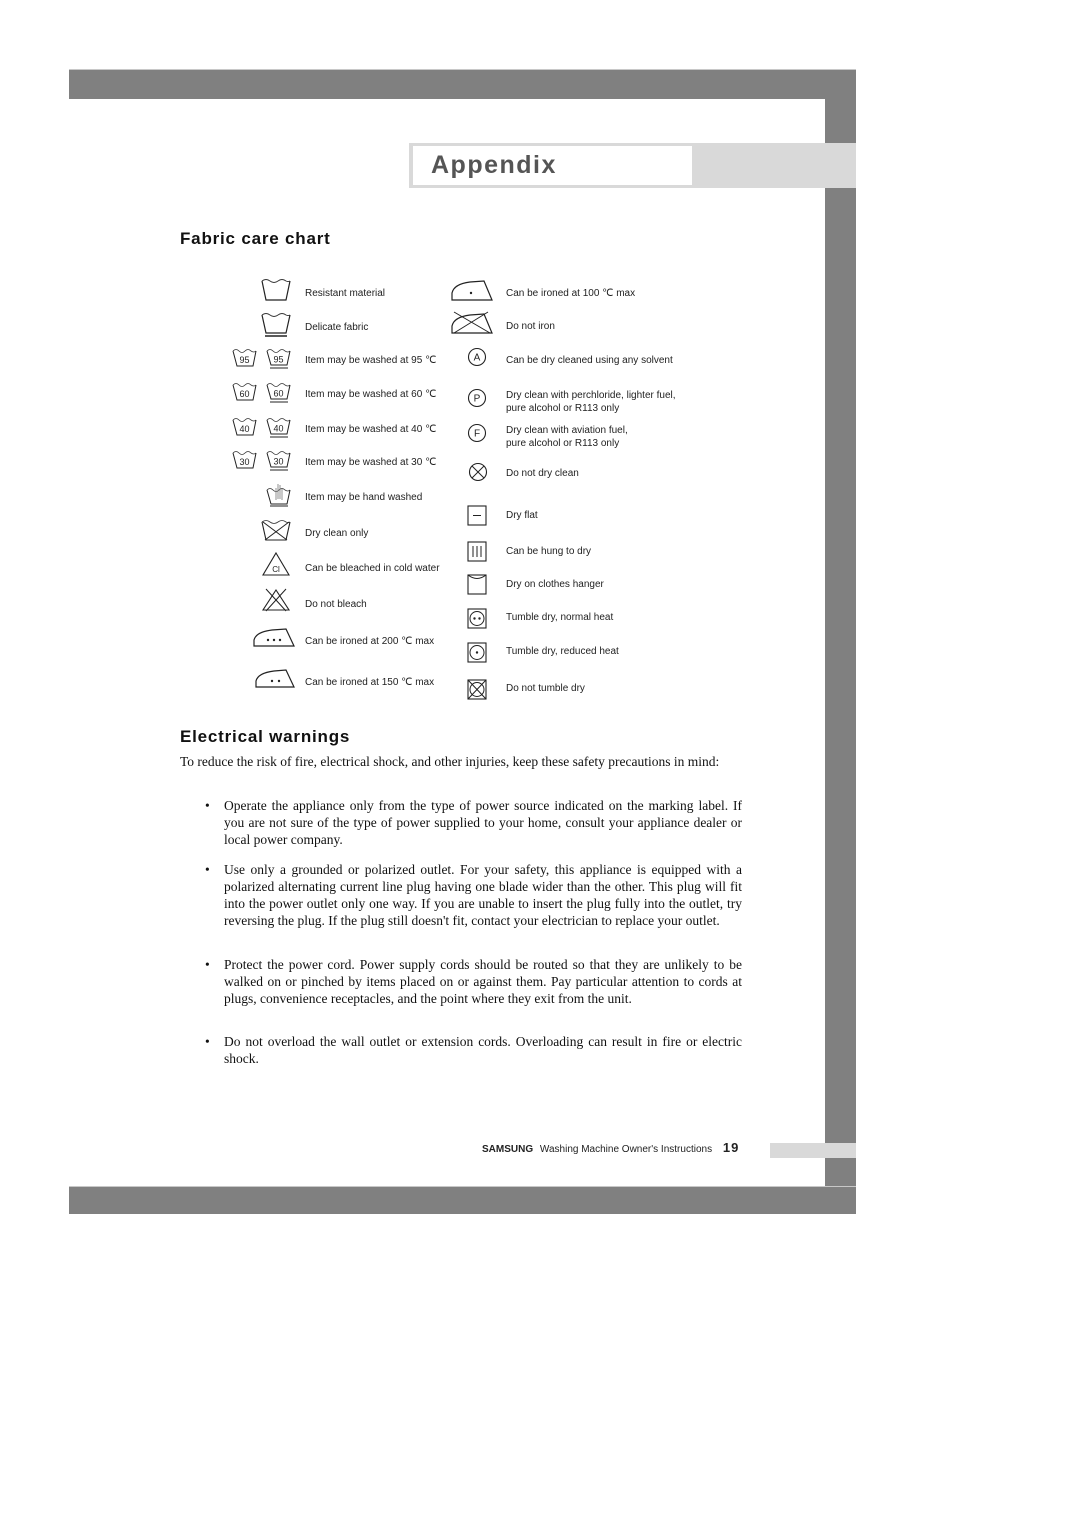 This screenshot has width=1080, height=1528. Describe the element at coordinates (345, 293) in the screenshot. I see `care-label: Resistant material` at that location.